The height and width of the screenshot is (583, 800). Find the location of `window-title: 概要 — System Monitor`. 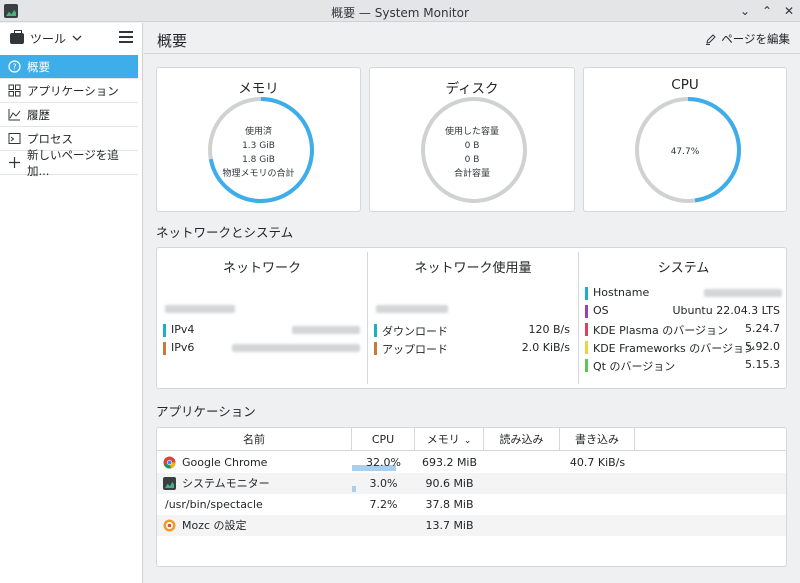

window-title: 概要 — System Monitor is located at coordinates (400, 13).